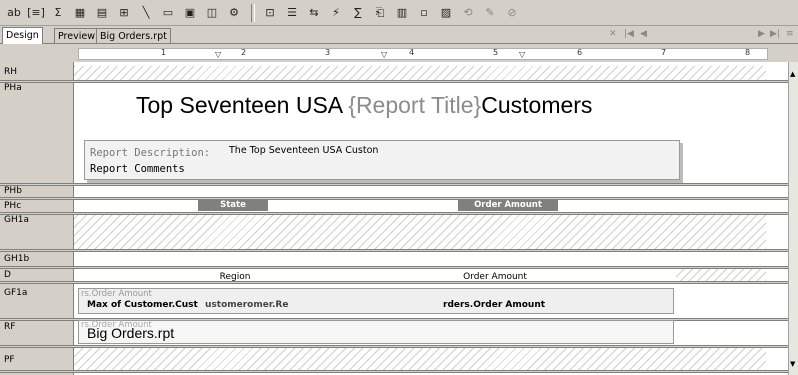 This screenshot has height=375, width=798. Describe the element at coordinates (30, 191) in the screenshot. I see `section-label-phb: PHb` at that location.